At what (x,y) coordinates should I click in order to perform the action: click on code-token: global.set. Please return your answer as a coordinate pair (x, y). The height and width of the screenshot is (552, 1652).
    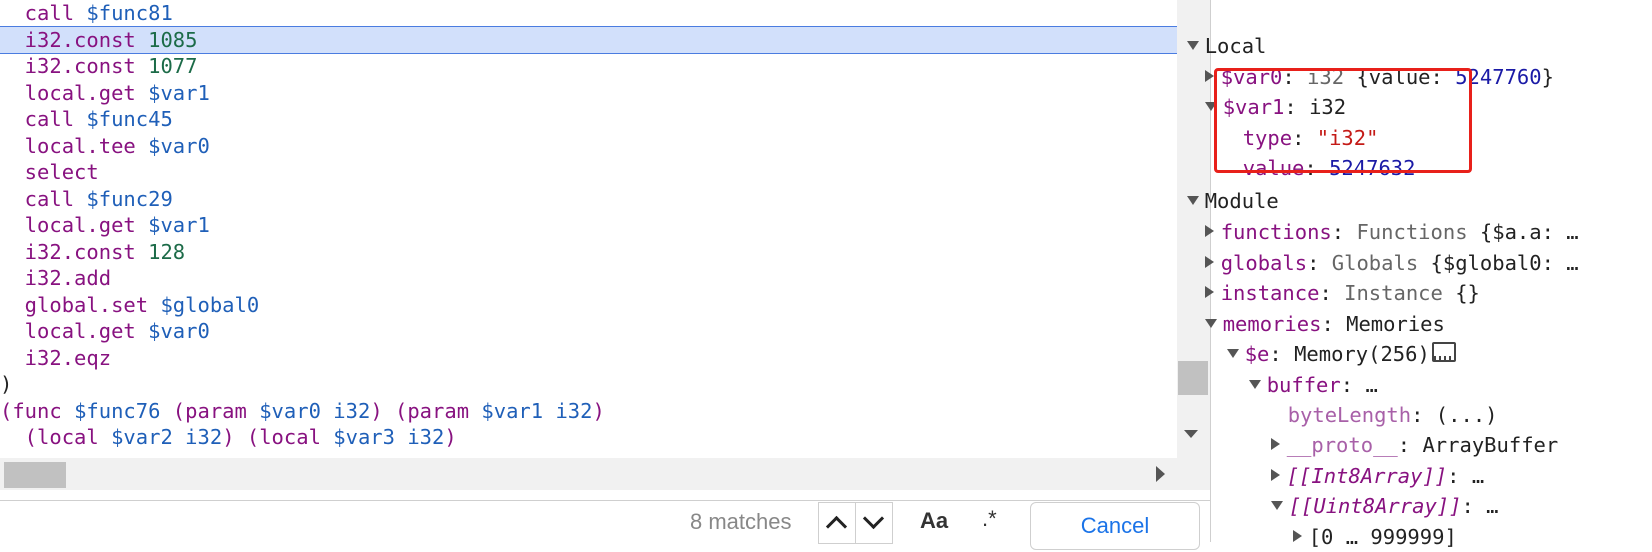
    Looking at the image, I should click on (80, 304).